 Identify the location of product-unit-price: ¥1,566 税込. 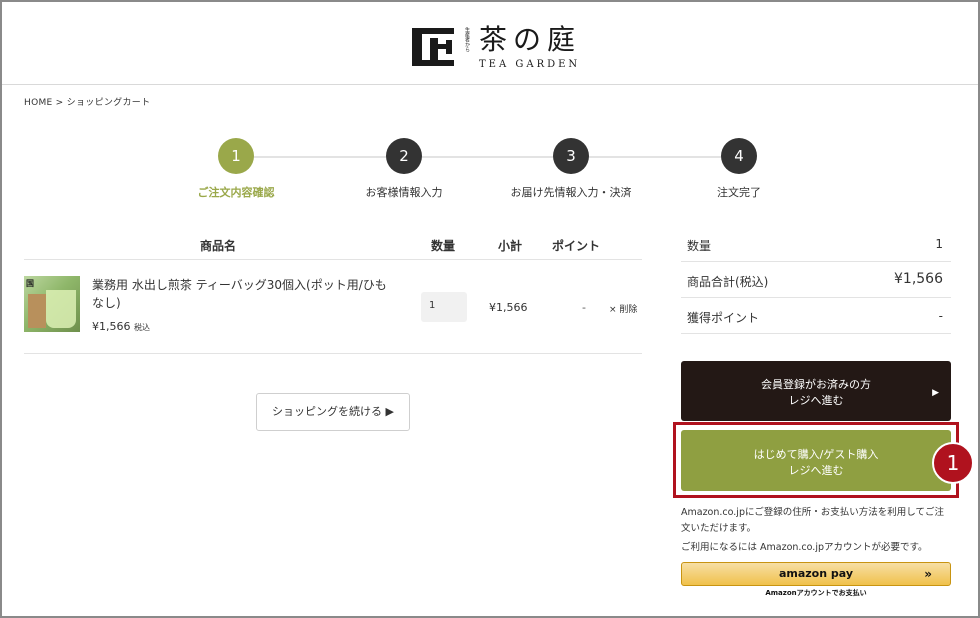
(121, 326).